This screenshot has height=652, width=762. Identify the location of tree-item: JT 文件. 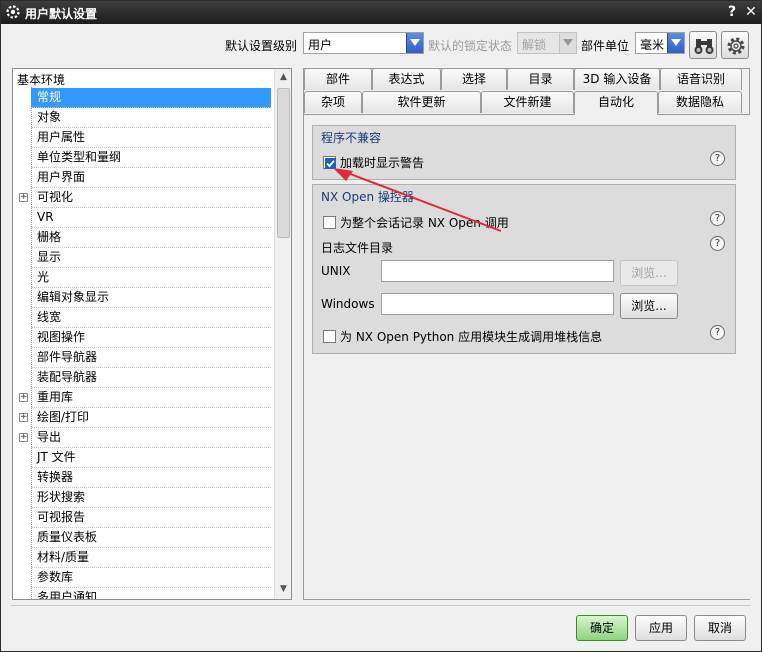
(151, 458).